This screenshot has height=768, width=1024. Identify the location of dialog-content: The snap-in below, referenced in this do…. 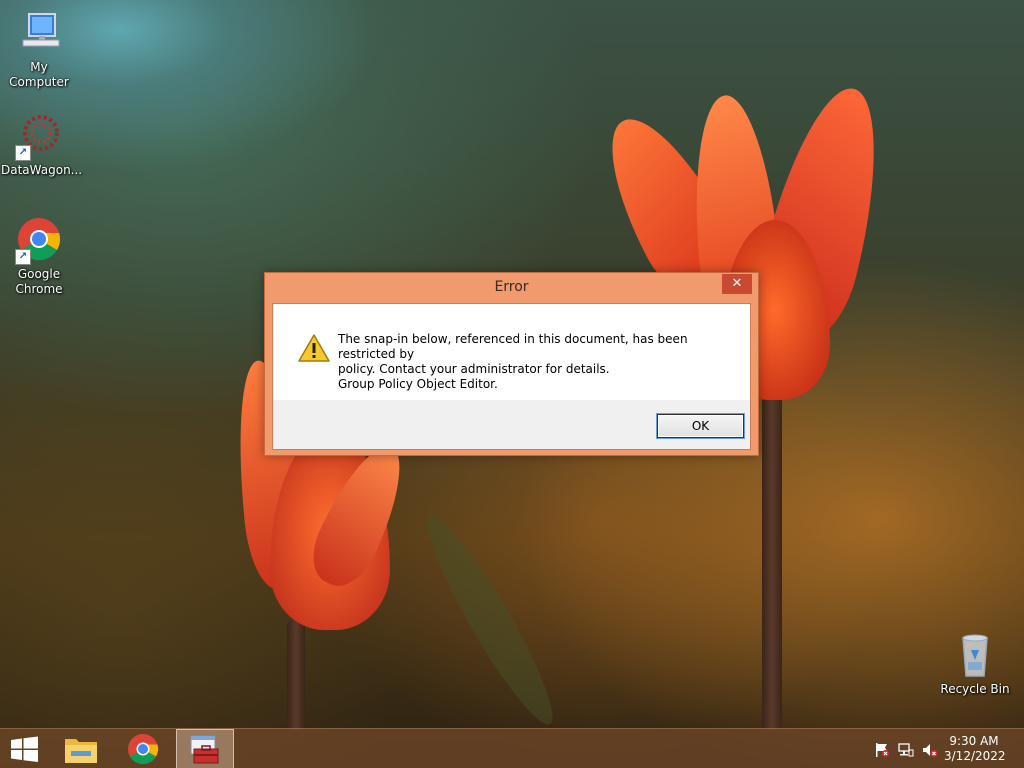
(511, 352).